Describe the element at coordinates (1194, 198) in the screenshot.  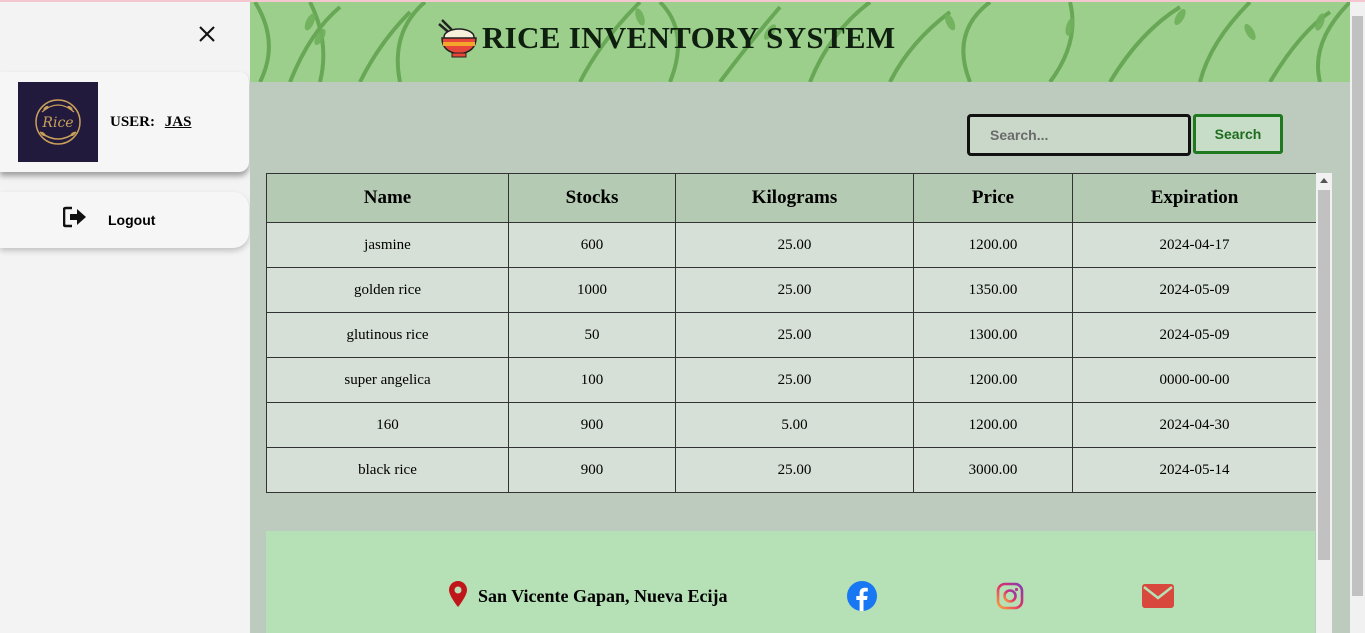
I see `column-header-expiration: Expiration` at that location.